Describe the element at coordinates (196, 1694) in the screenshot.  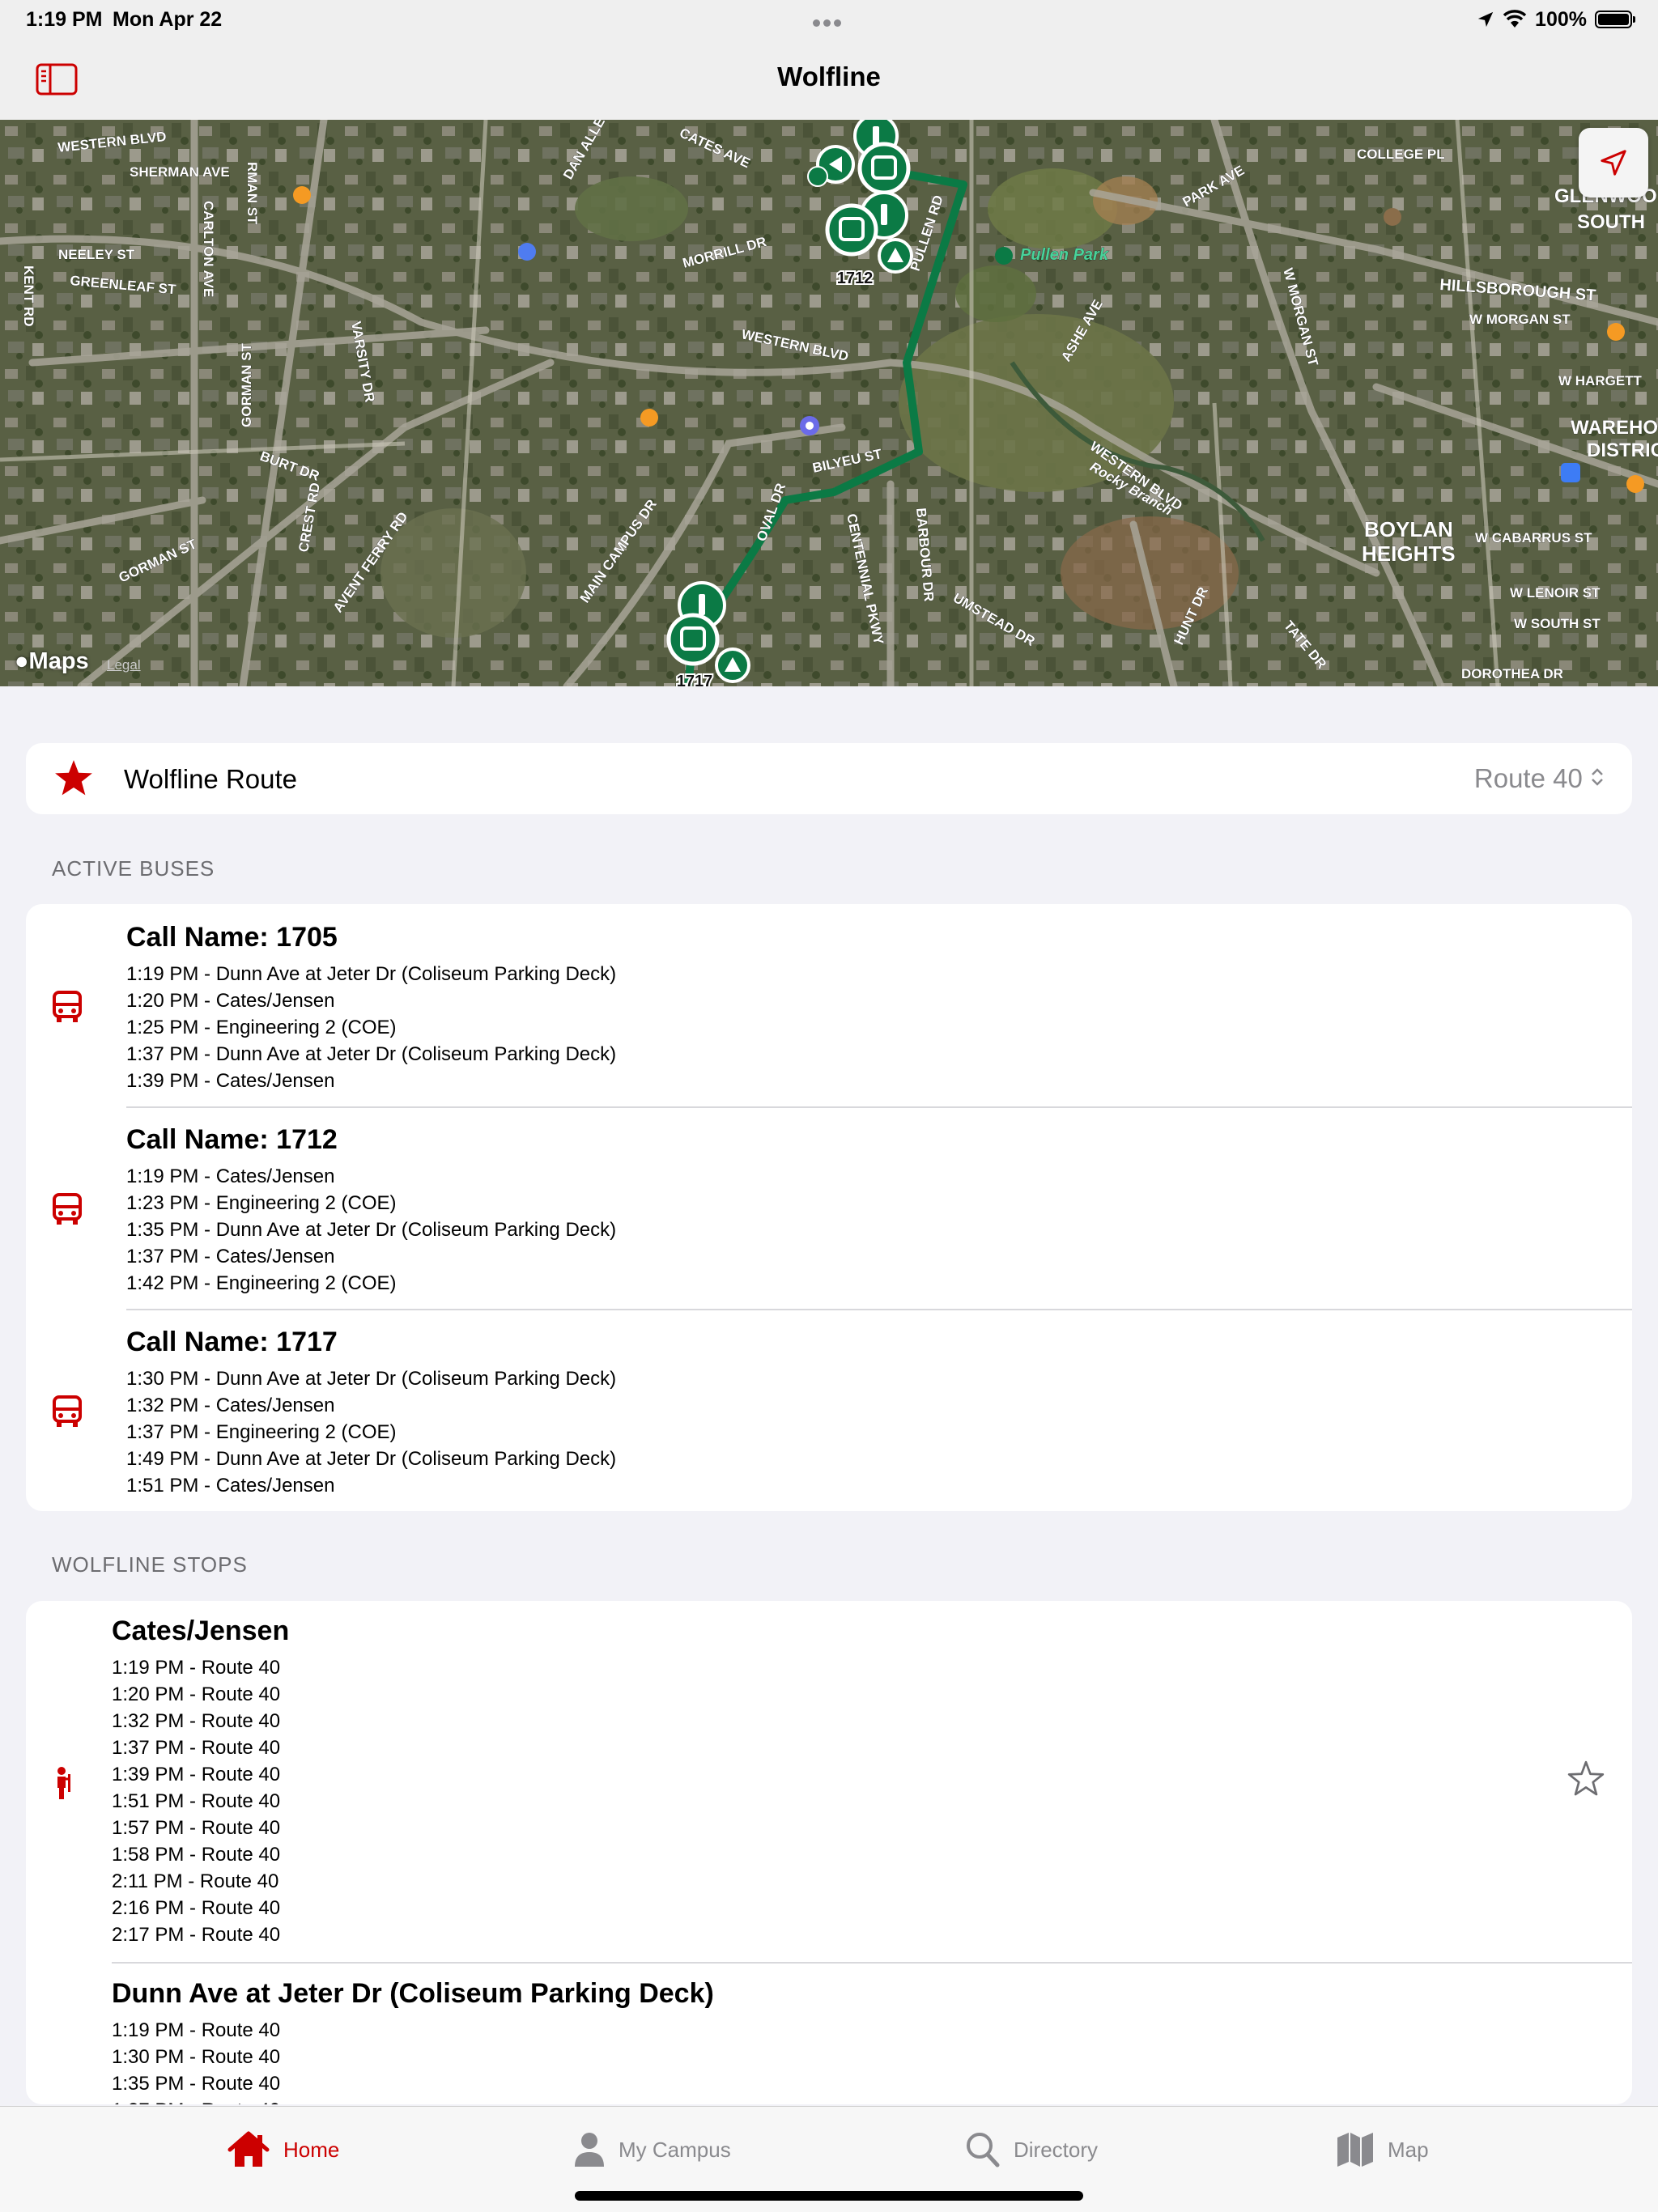
I see `stop-arrival: 1:20 PM - Route 40` at that location.